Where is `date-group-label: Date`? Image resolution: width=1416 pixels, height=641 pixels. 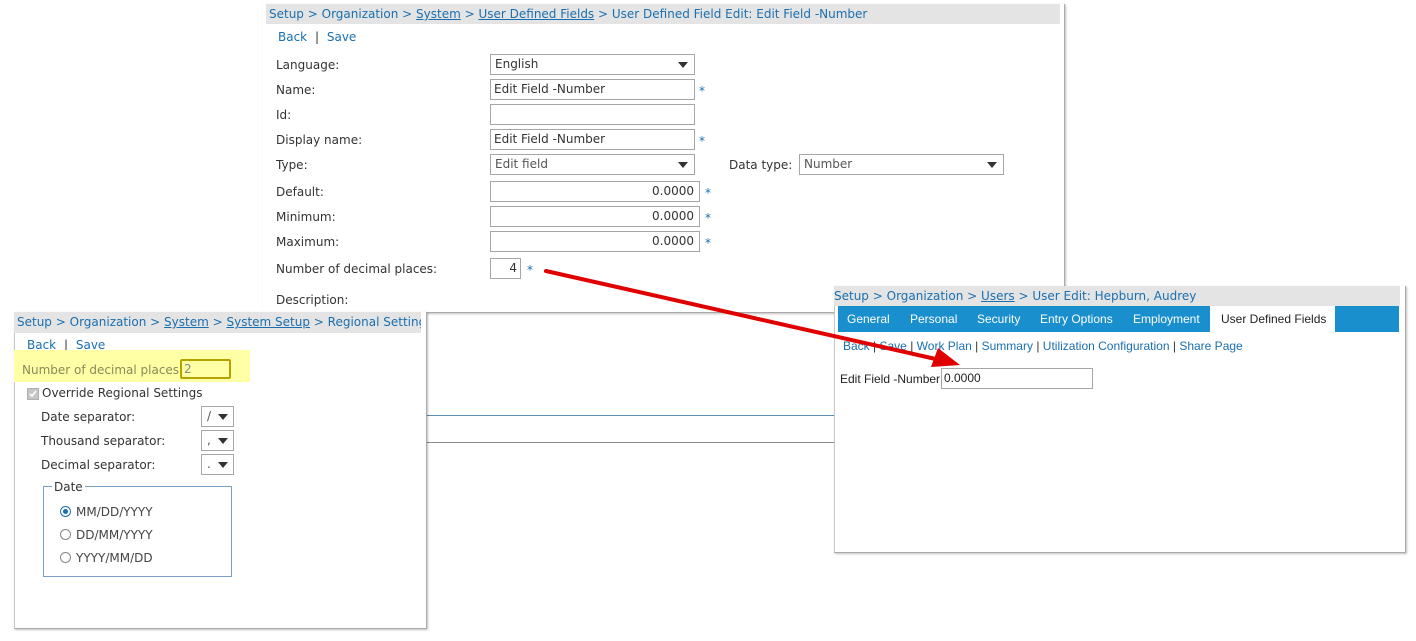
date-group-label: Date is located at coordinates (68, 487).